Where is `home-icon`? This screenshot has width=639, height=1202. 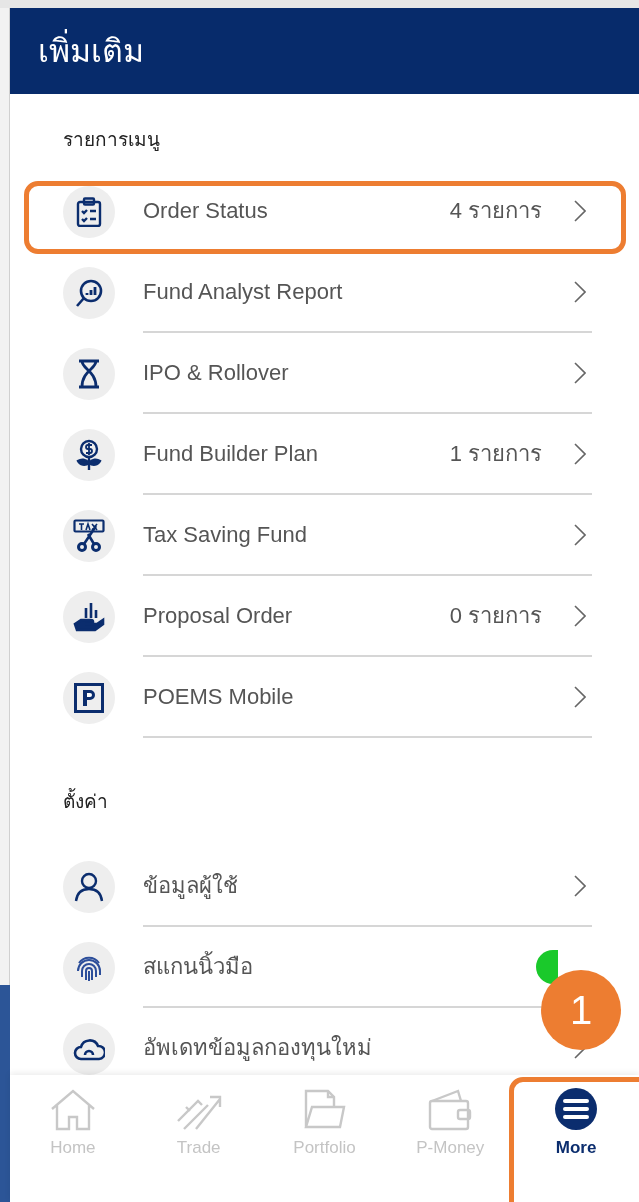
home-icon is located at coordinates (72, 1110).